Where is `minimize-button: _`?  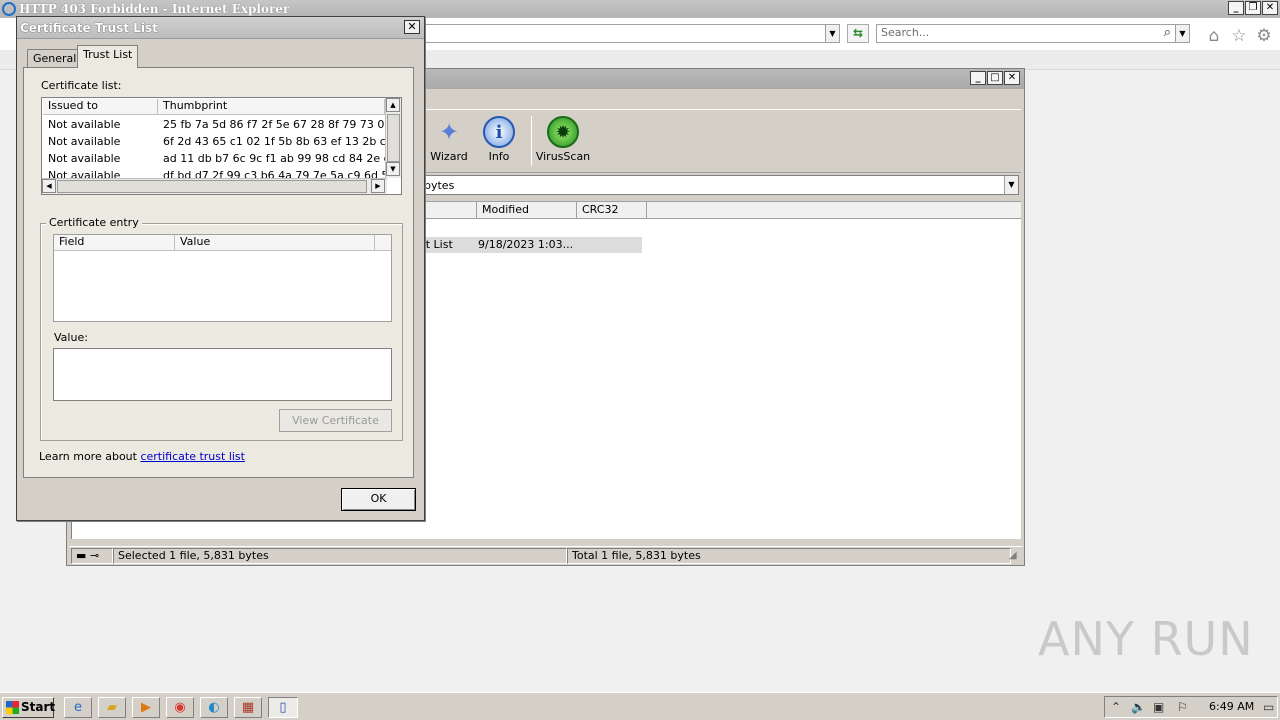 minimize-button: _ is located at coordinates (1236, 8).